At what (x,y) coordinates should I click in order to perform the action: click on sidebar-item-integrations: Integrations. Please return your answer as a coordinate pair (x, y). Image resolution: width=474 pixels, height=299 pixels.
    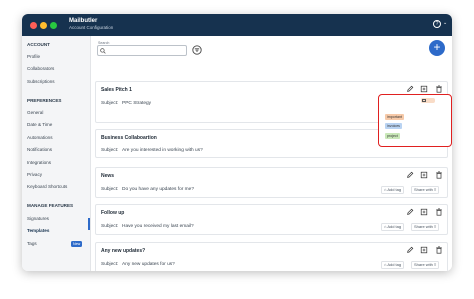
    Looking at the image, I should click on (58, 162).